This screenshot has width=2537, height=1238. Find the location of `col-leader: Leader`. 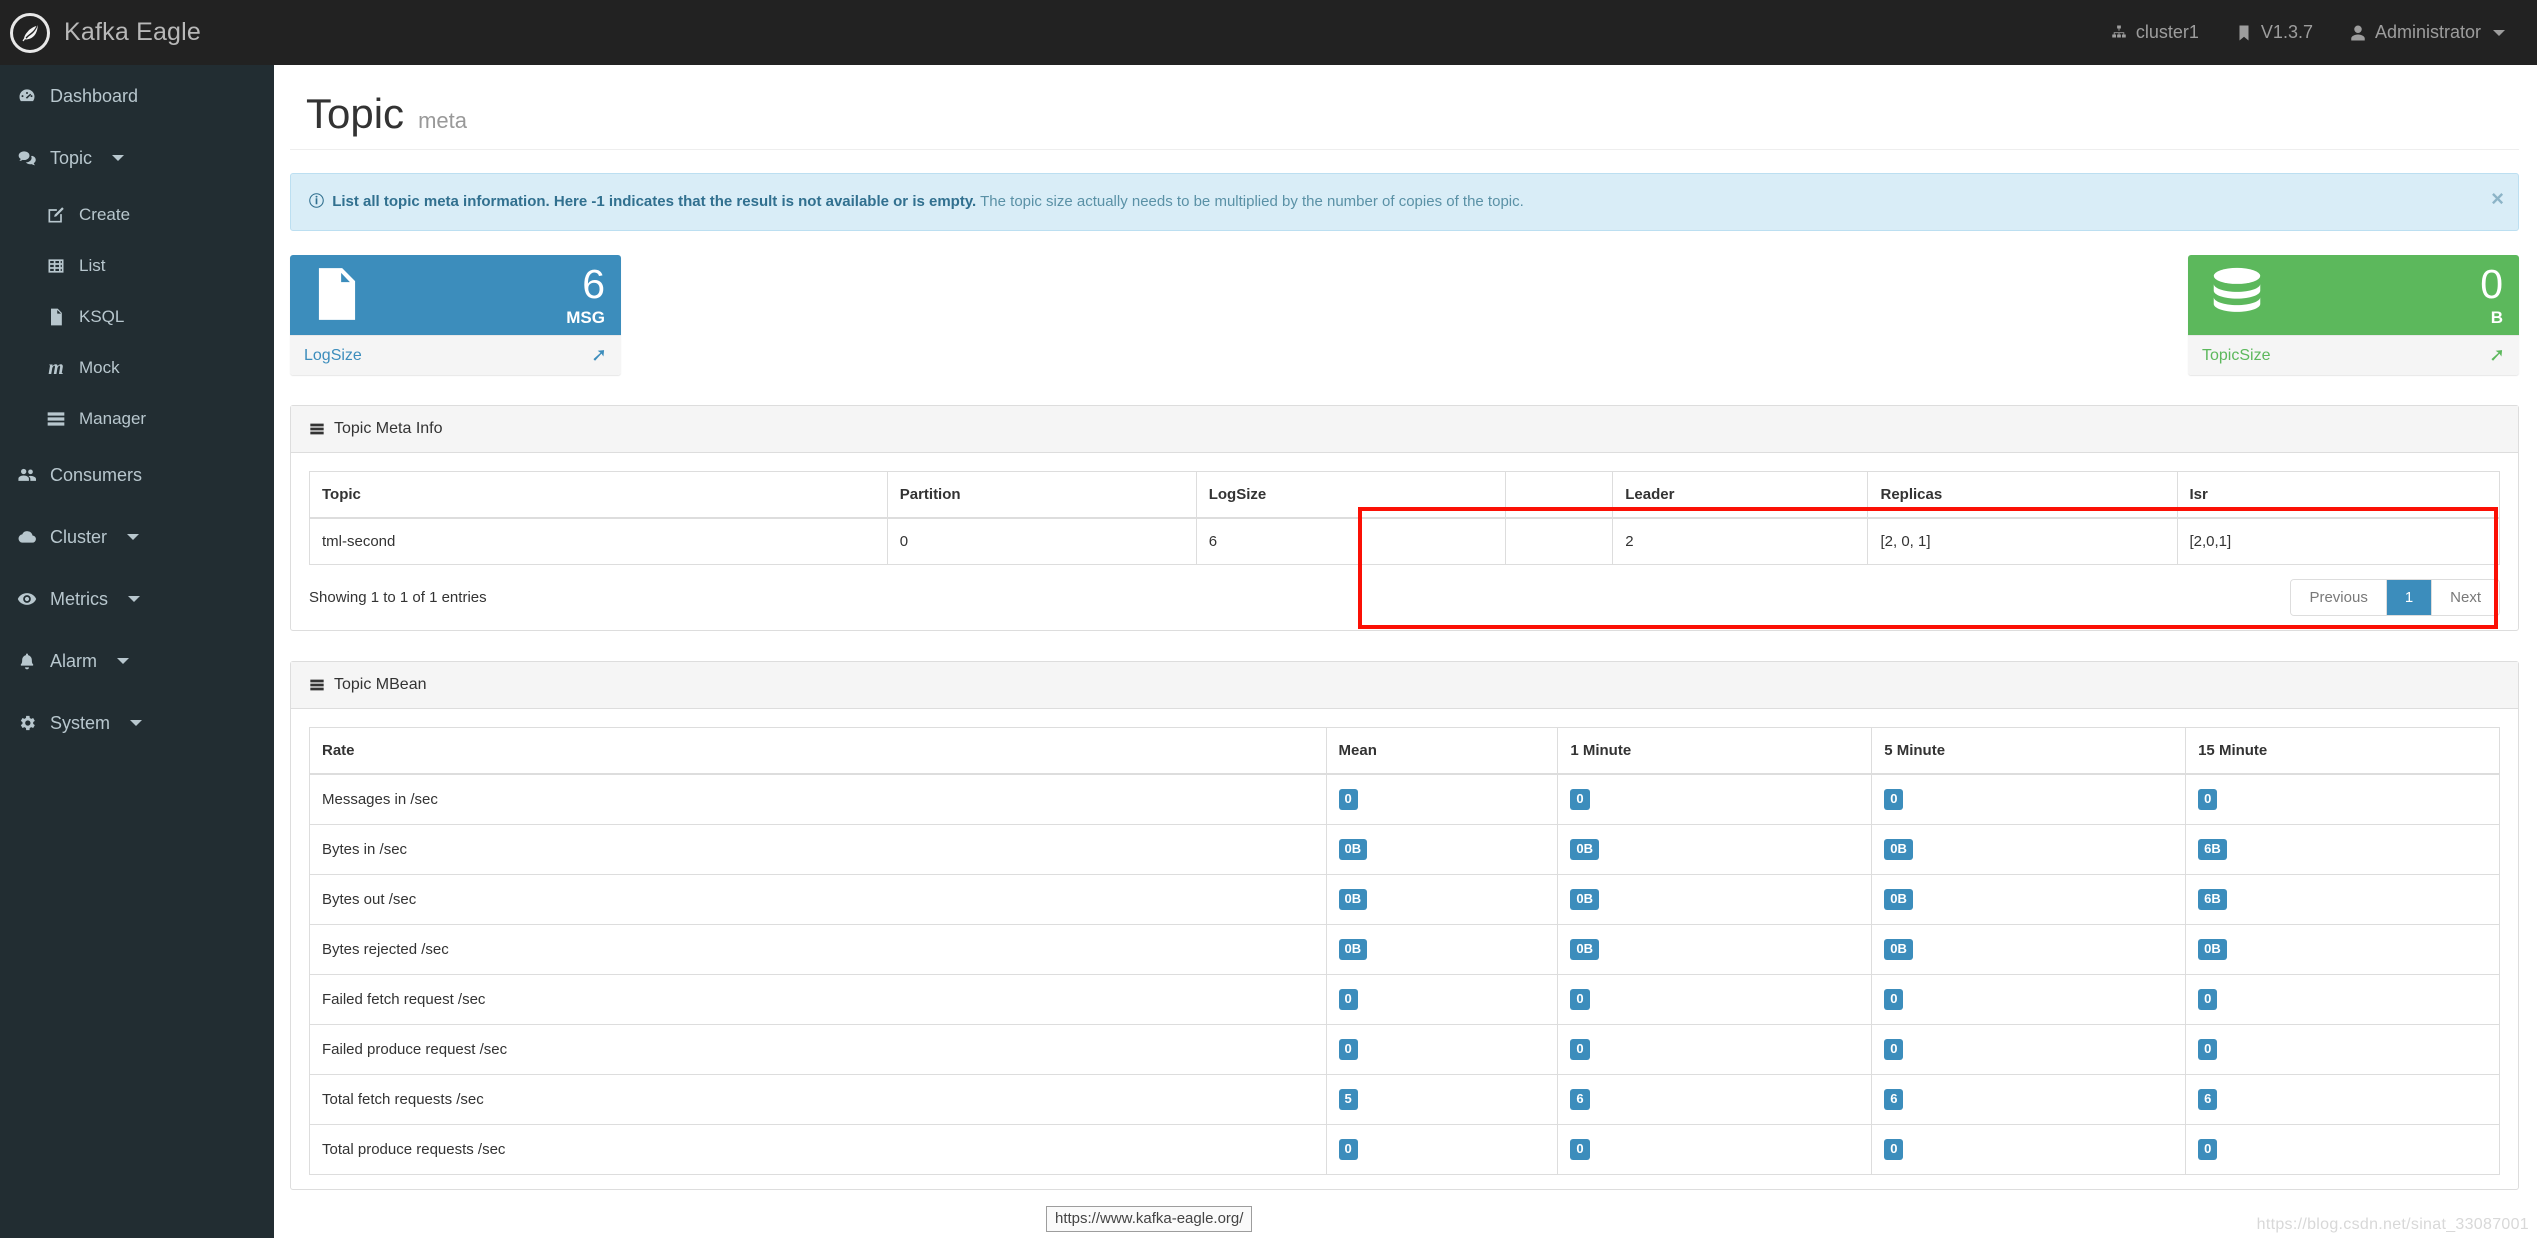

col-leader: Leader is located at coordinates (1740, 495).